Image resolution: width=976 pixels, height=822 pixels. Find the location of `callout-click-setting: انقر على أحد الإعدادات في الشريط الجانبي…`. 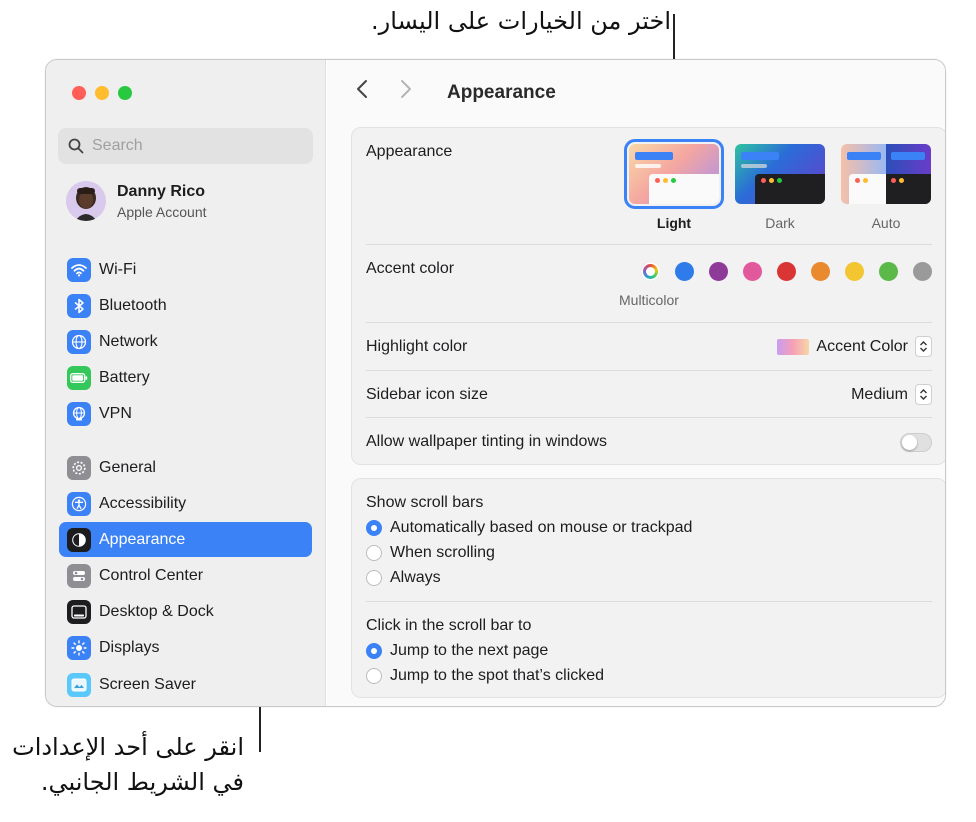

callout-click-setting: انقر على أحد الإعدادات في الشريط الجانبي… is located at coordinates (128, 765).